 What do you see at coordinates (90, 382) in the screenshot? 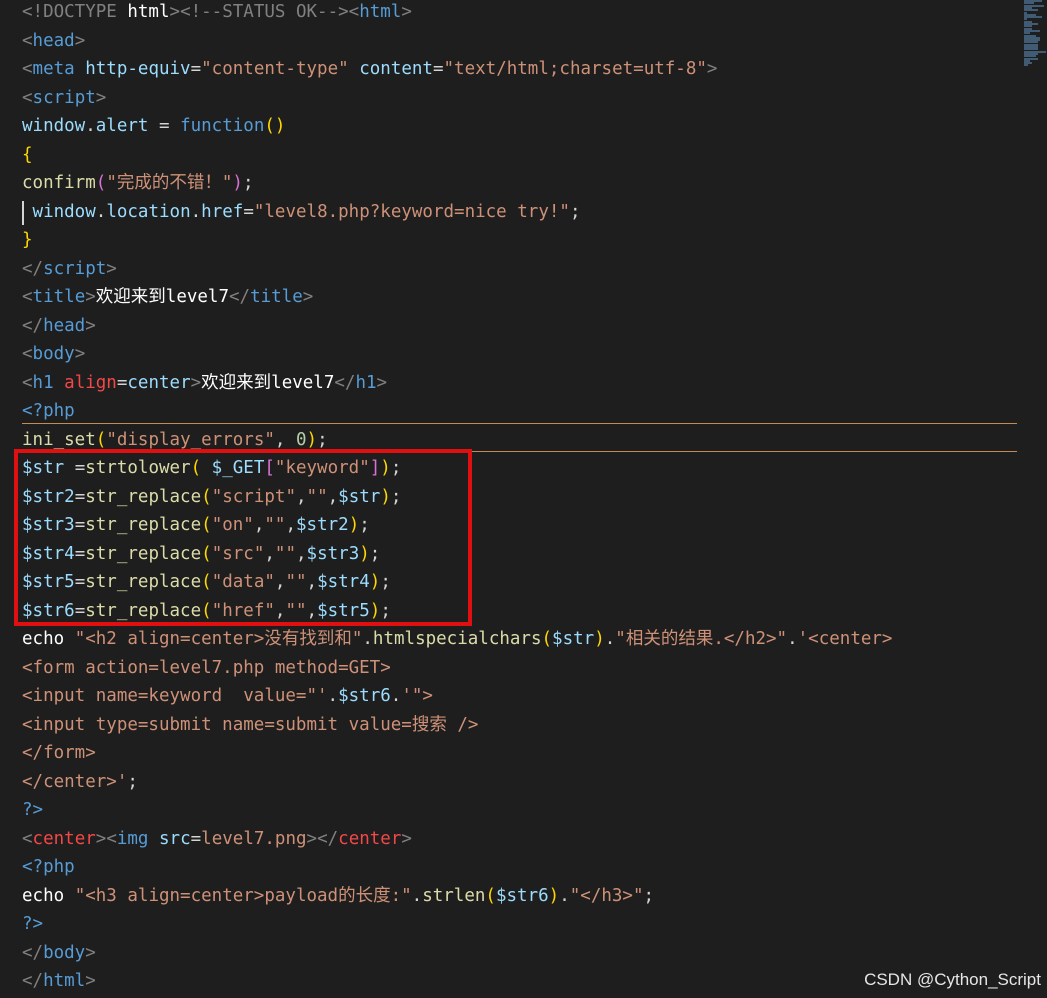
I see `code-token: align` at bounding box center [90, 382].